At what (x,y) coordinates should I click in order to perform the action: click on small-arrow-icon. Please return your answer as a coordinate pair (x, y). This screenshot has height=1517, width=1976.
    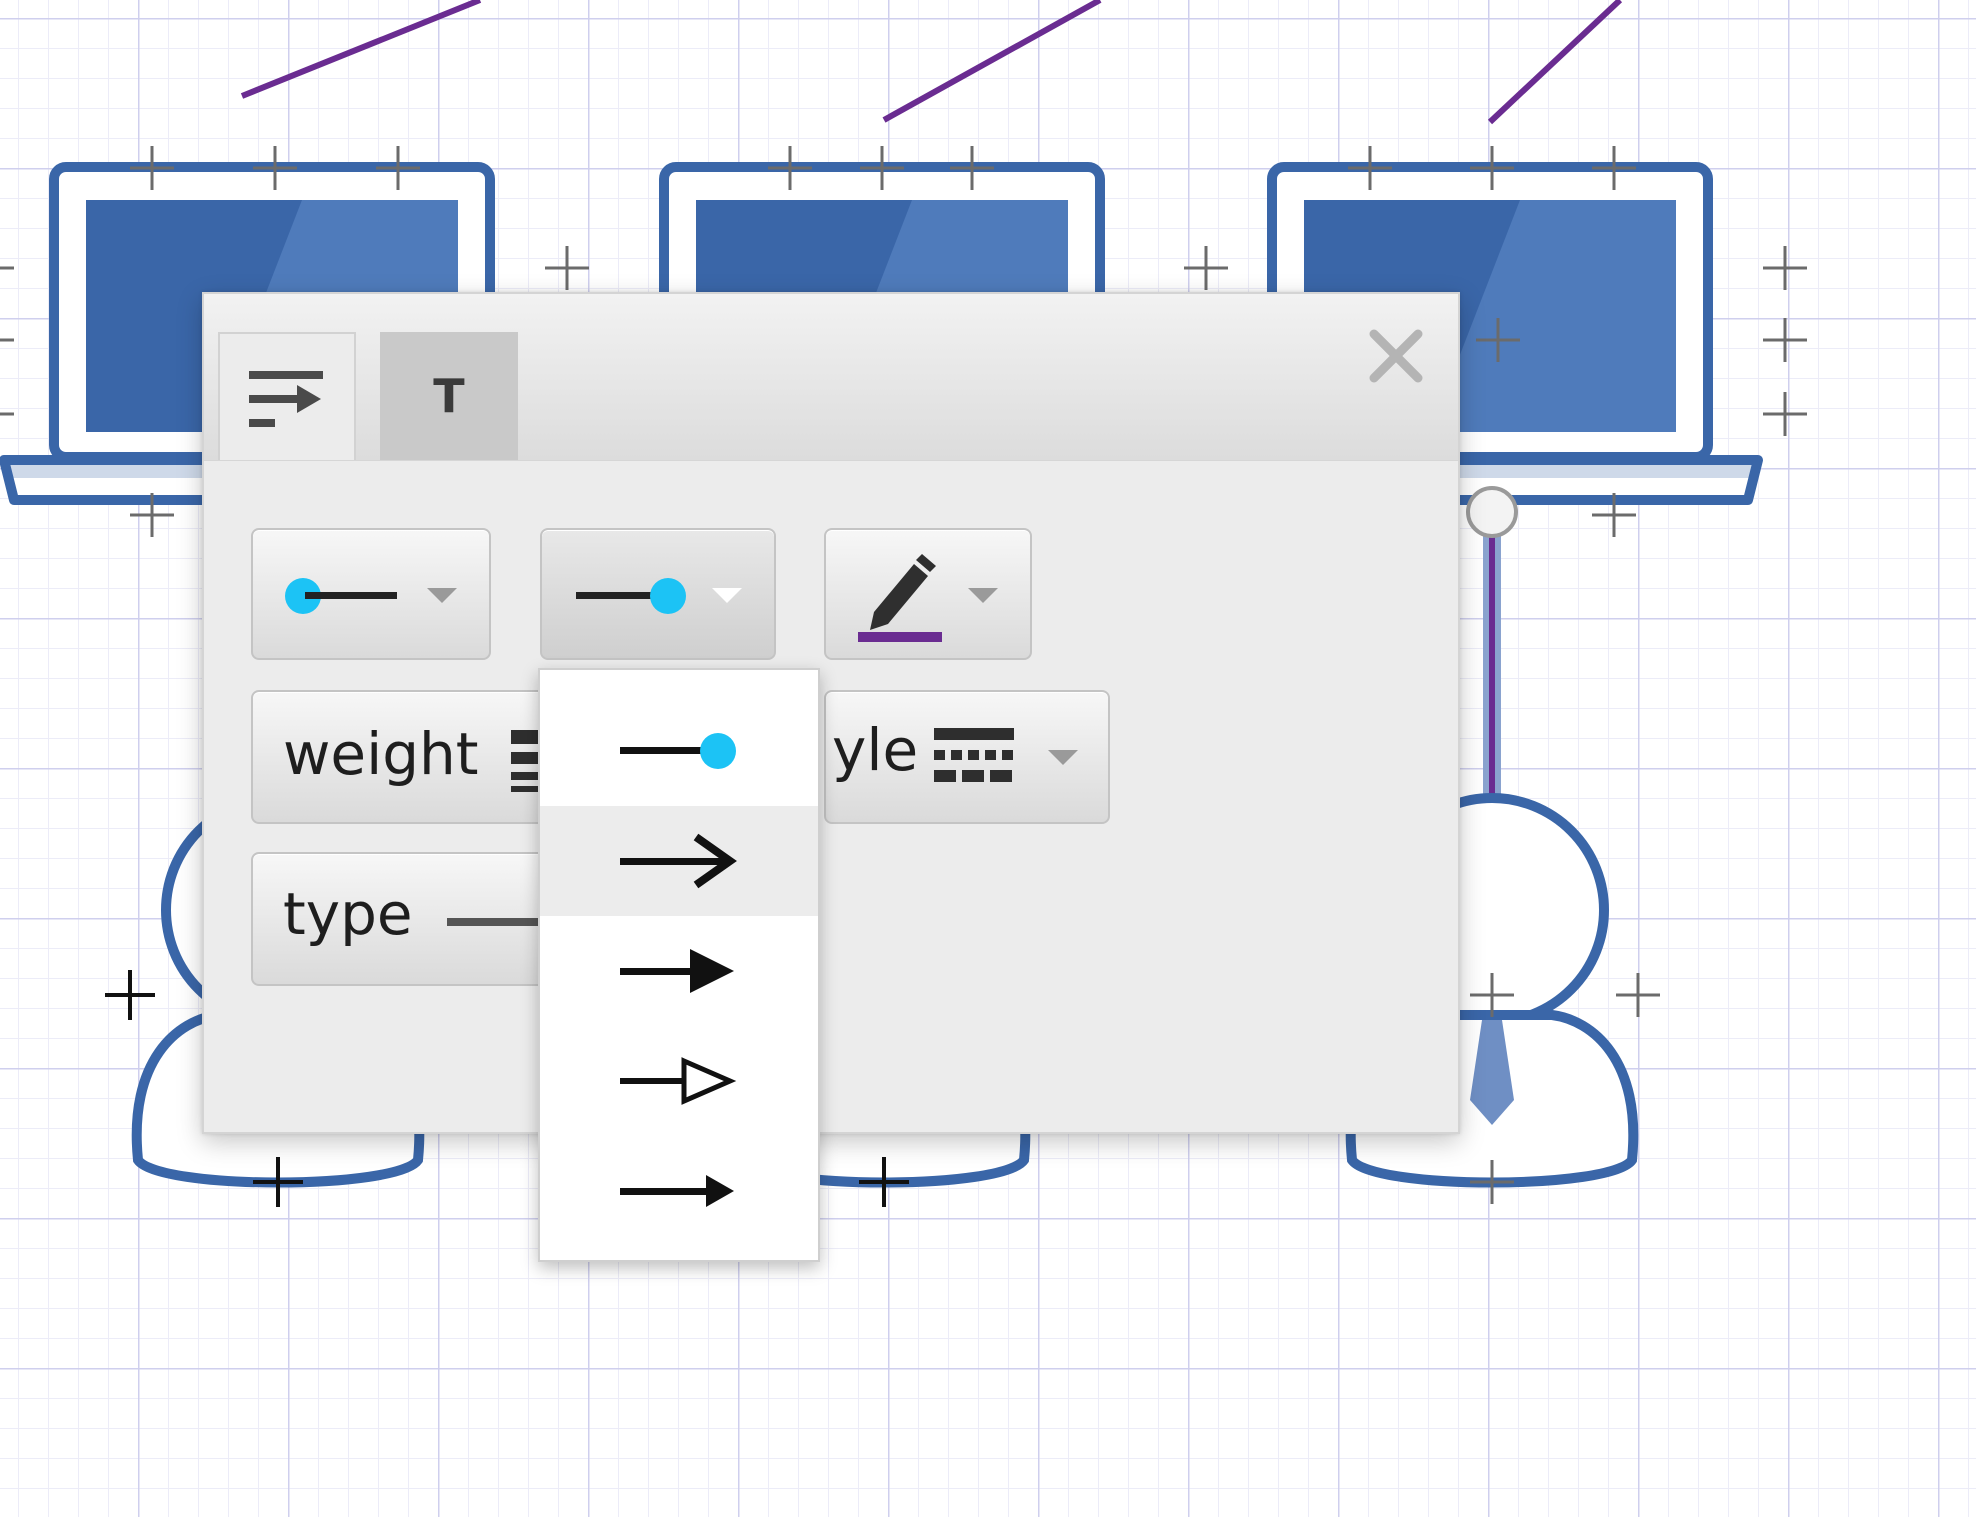
    Looking at the image, I should click on (677, 1191).